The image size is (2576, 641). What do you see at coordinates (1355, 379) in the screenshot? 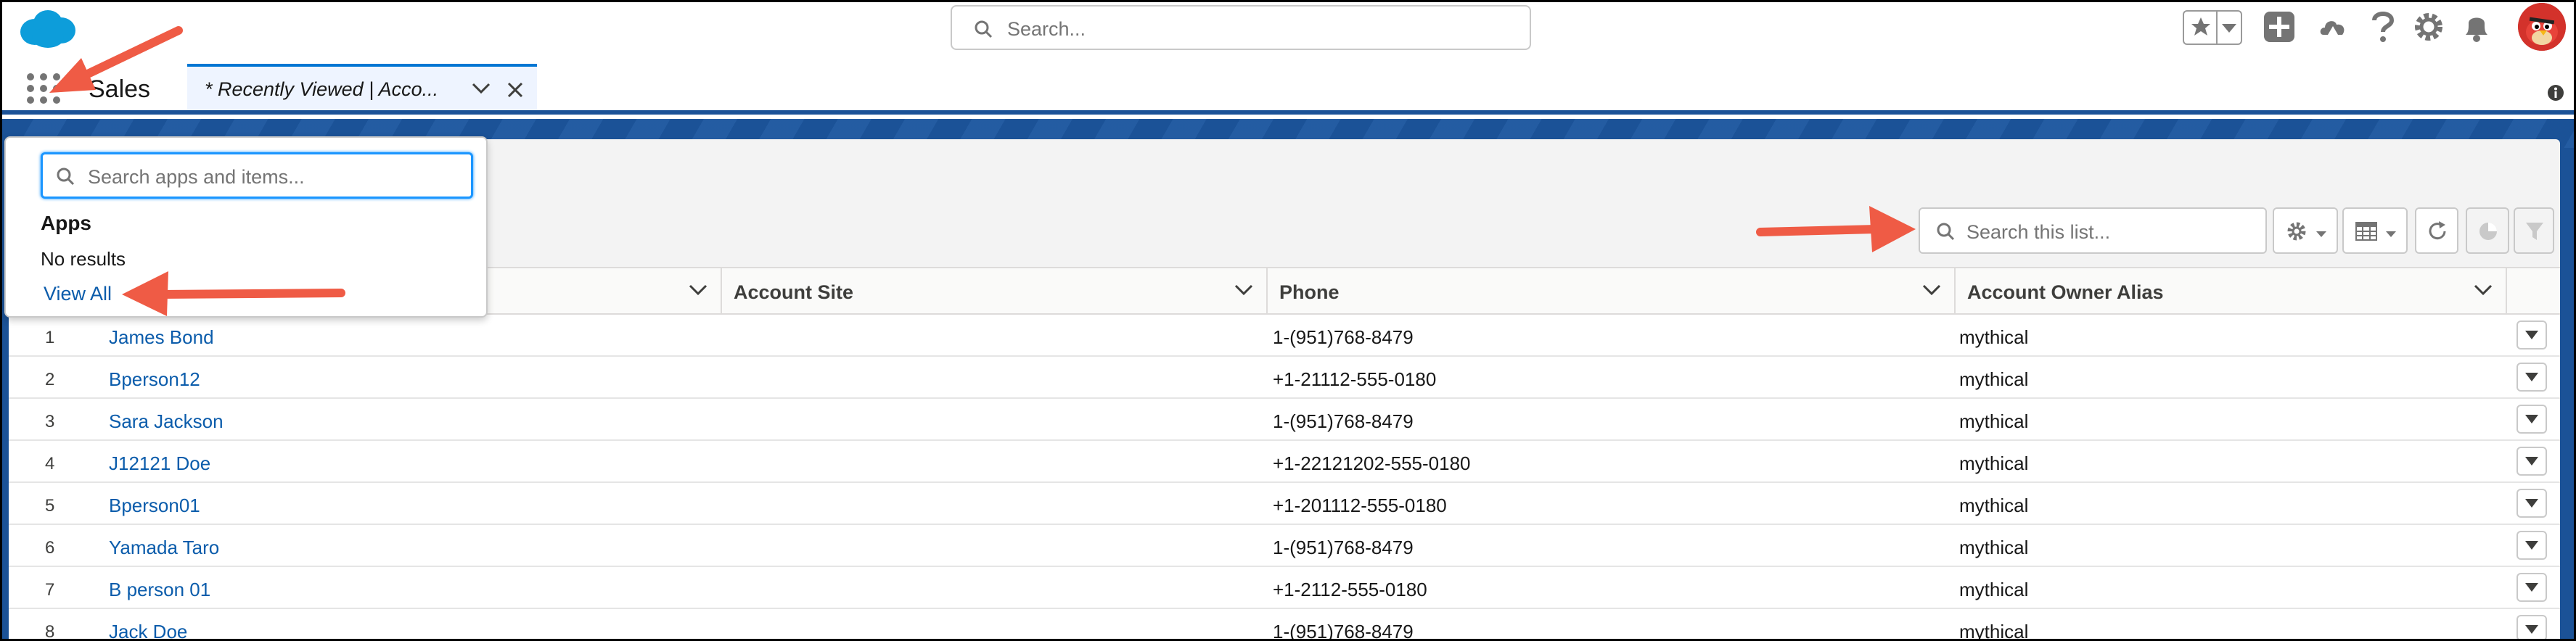
I see `phone-cell: +1-21112-555-0180` at bounding box center [1355, 379].